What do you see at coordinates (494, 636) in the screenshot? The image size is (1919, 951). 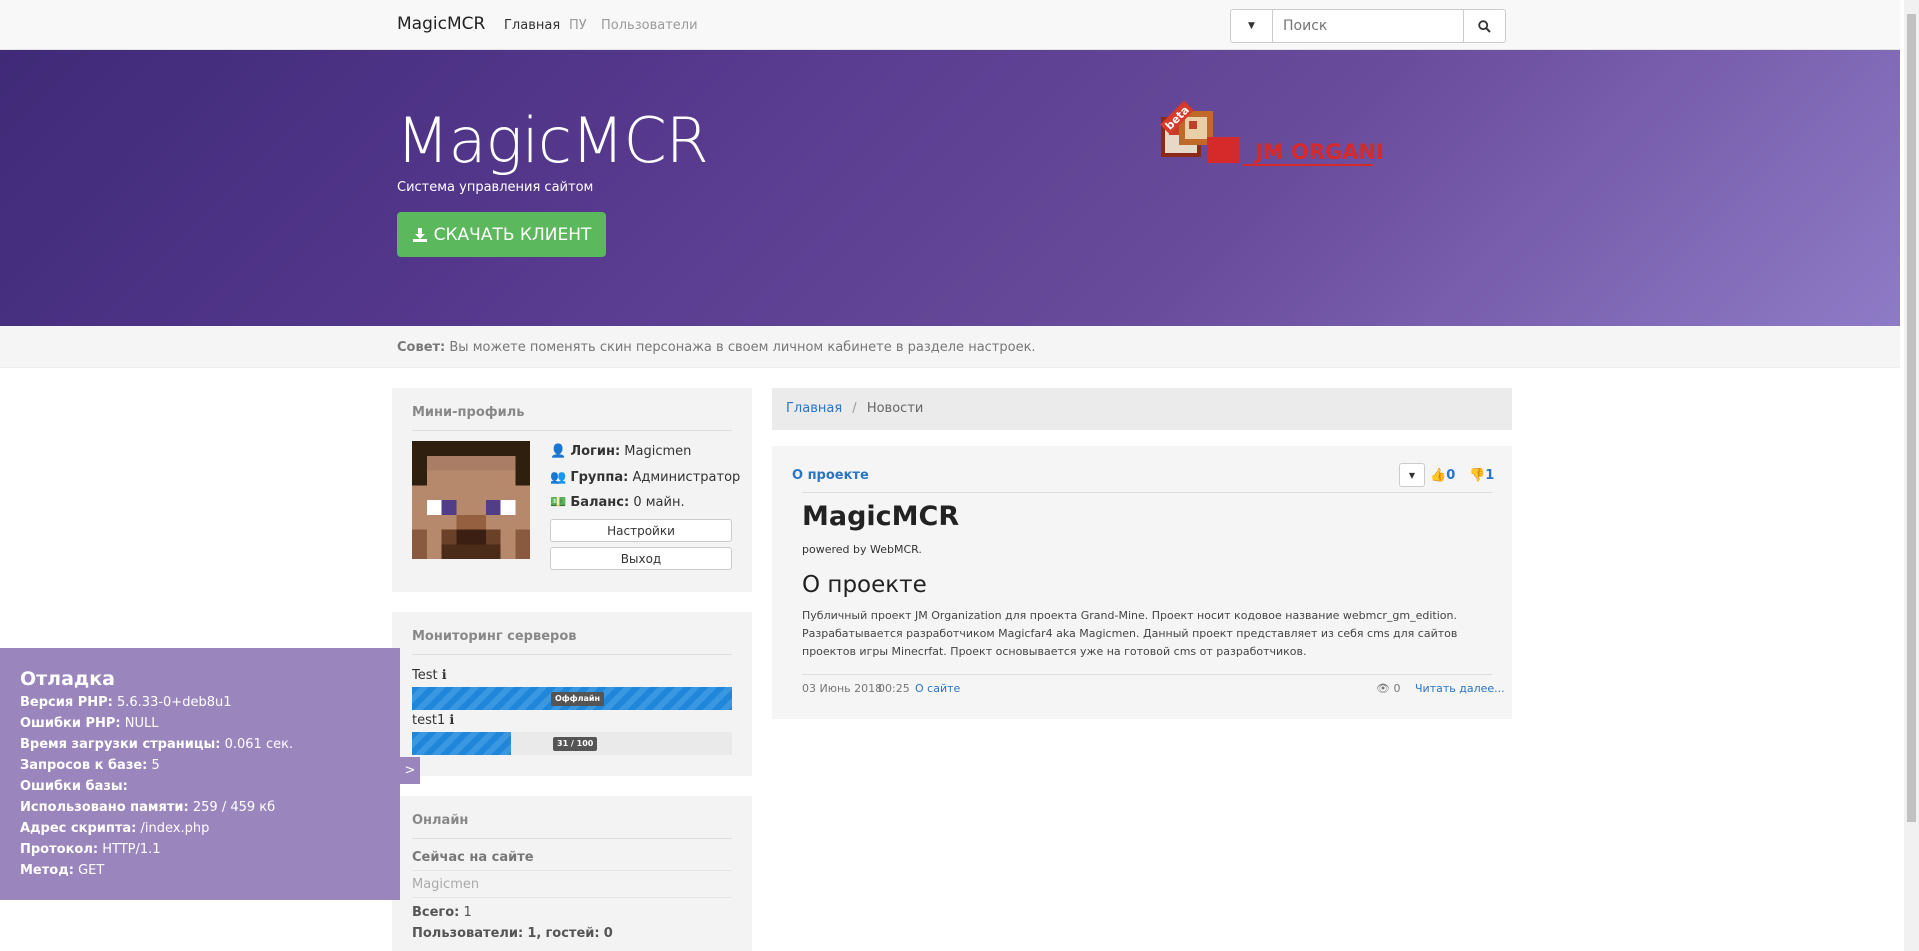 I see `monitoring-title: Мониторинг серверов` at bounding box center [494, 636].